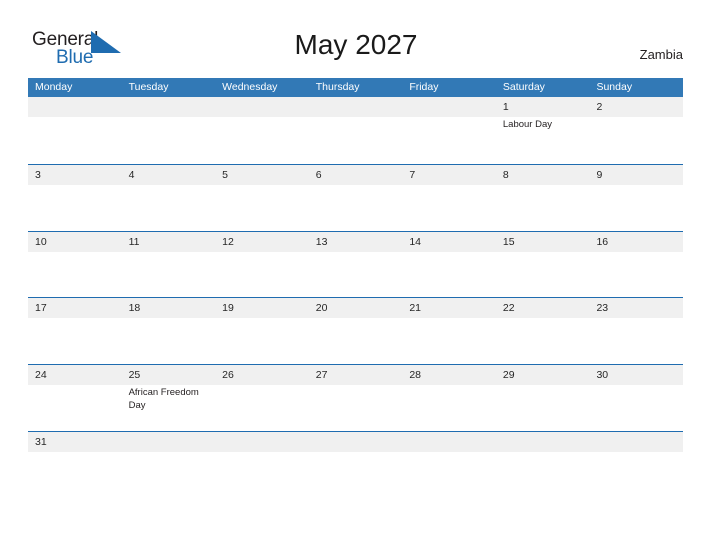 Image resolution: width=712 pixels, height=550 pixels. I want to click on day-number: 24, so click(41, 375).